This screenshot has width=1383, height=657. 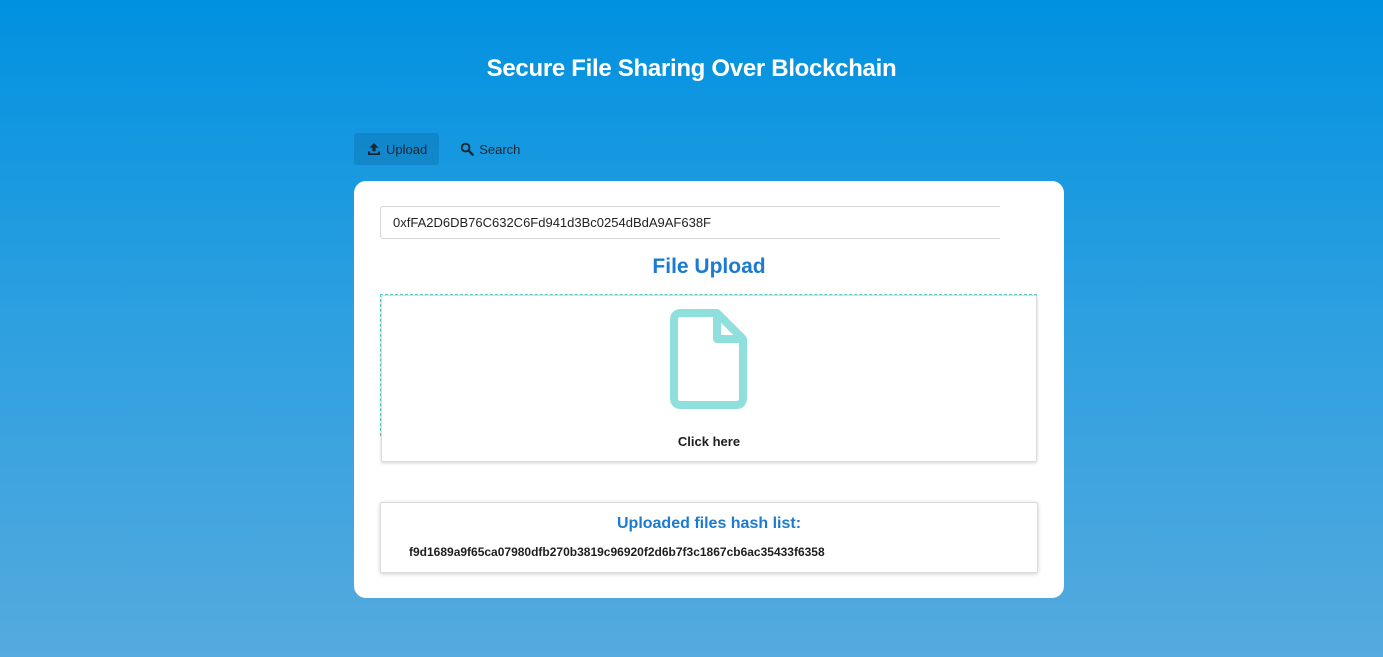 I want to click on file-dropzone: Click here, so click(x=709, y=378).